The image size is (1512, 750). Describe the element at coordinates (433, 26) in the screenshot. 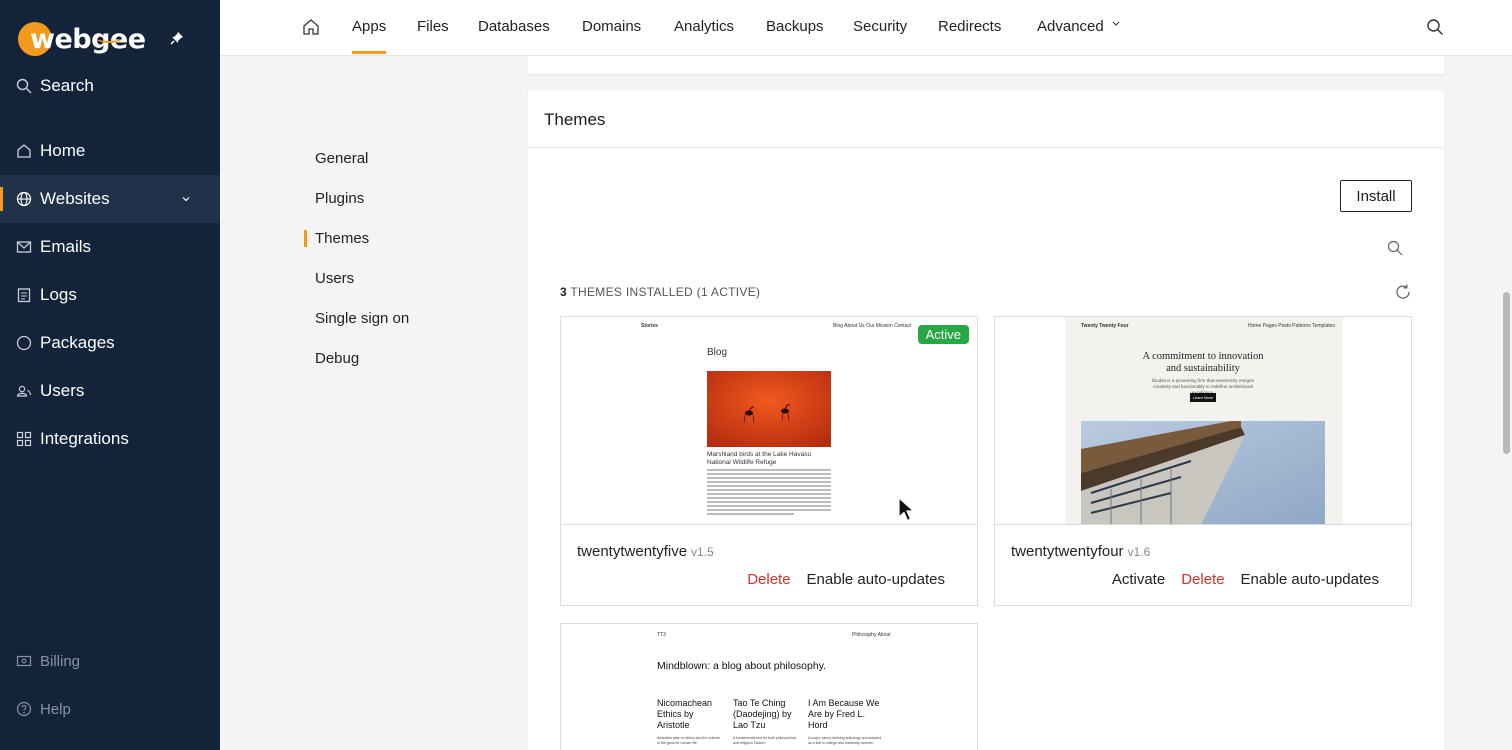

I see `tab-files: Files` at that location.